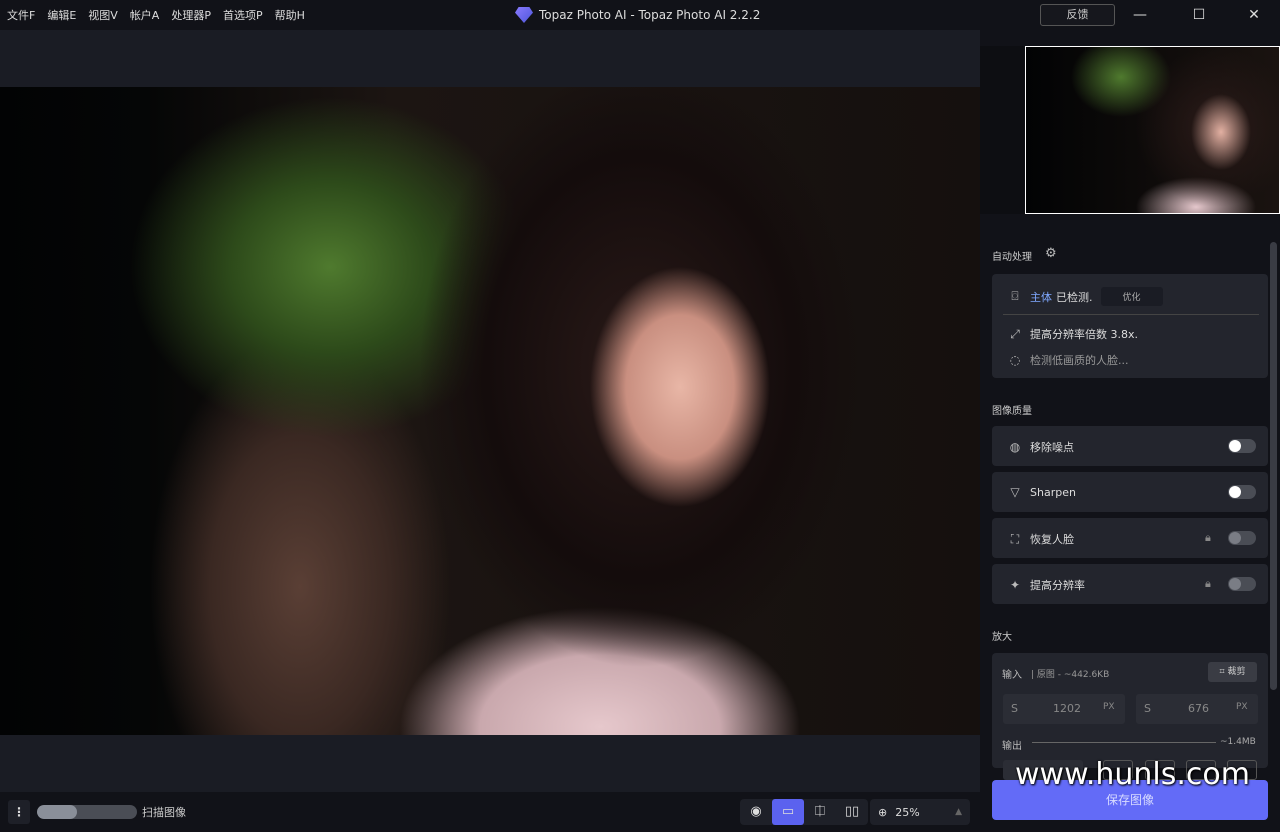 The height and width of the screenshot is (832, 1280). What do you see at coordinates (958, 812) in the screenshot?
I see `zoom-dropdown-arrow-icon: ▲` at bounding box center [958, 812].